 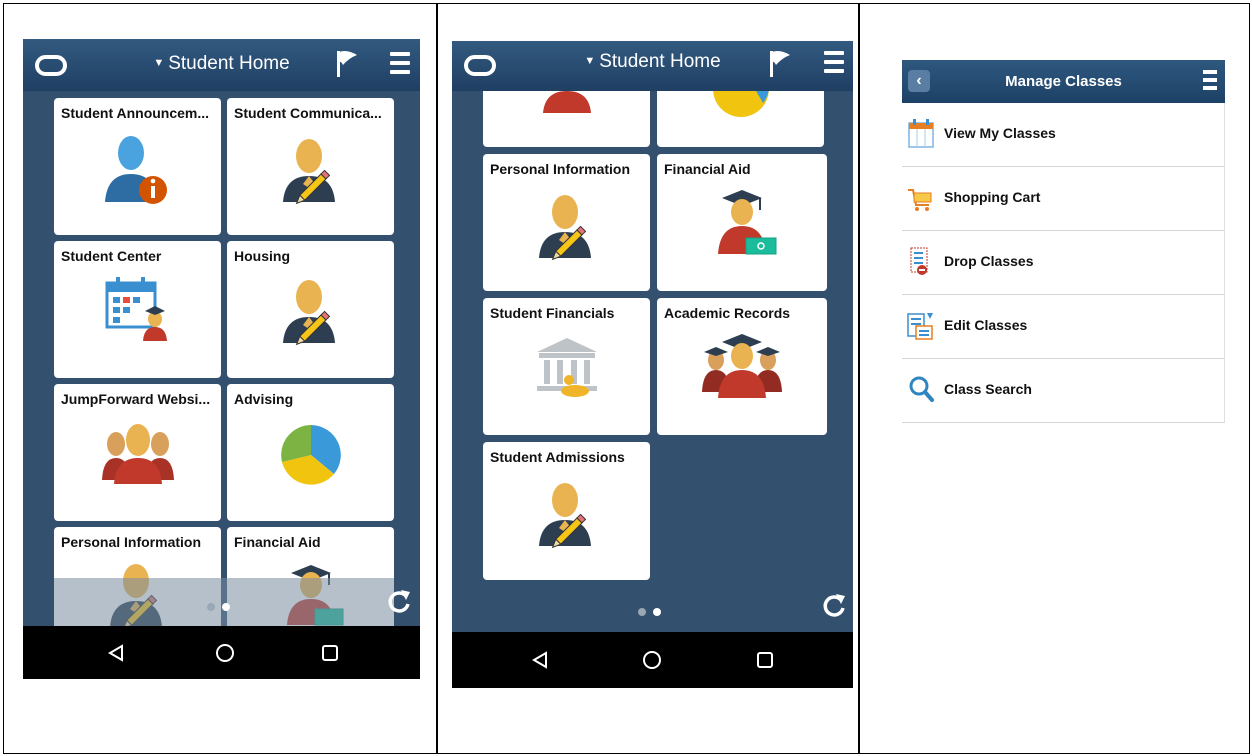 What do you see at coordinates (264, 399) in the screenshot?
I see `tile-label: Advising` at bounding box center [264, 399].